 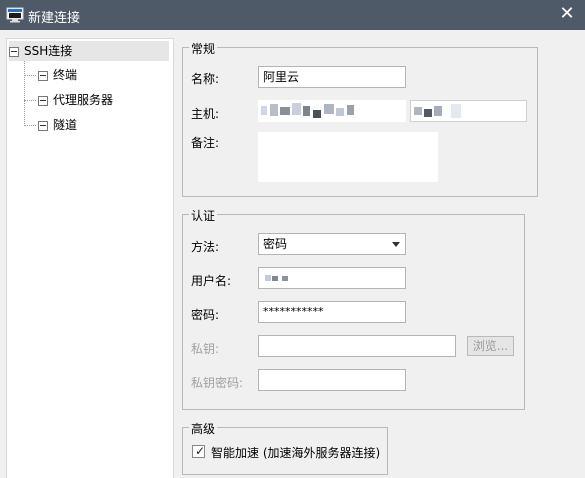 I want to click on username-input, so click(x=332, y=278).